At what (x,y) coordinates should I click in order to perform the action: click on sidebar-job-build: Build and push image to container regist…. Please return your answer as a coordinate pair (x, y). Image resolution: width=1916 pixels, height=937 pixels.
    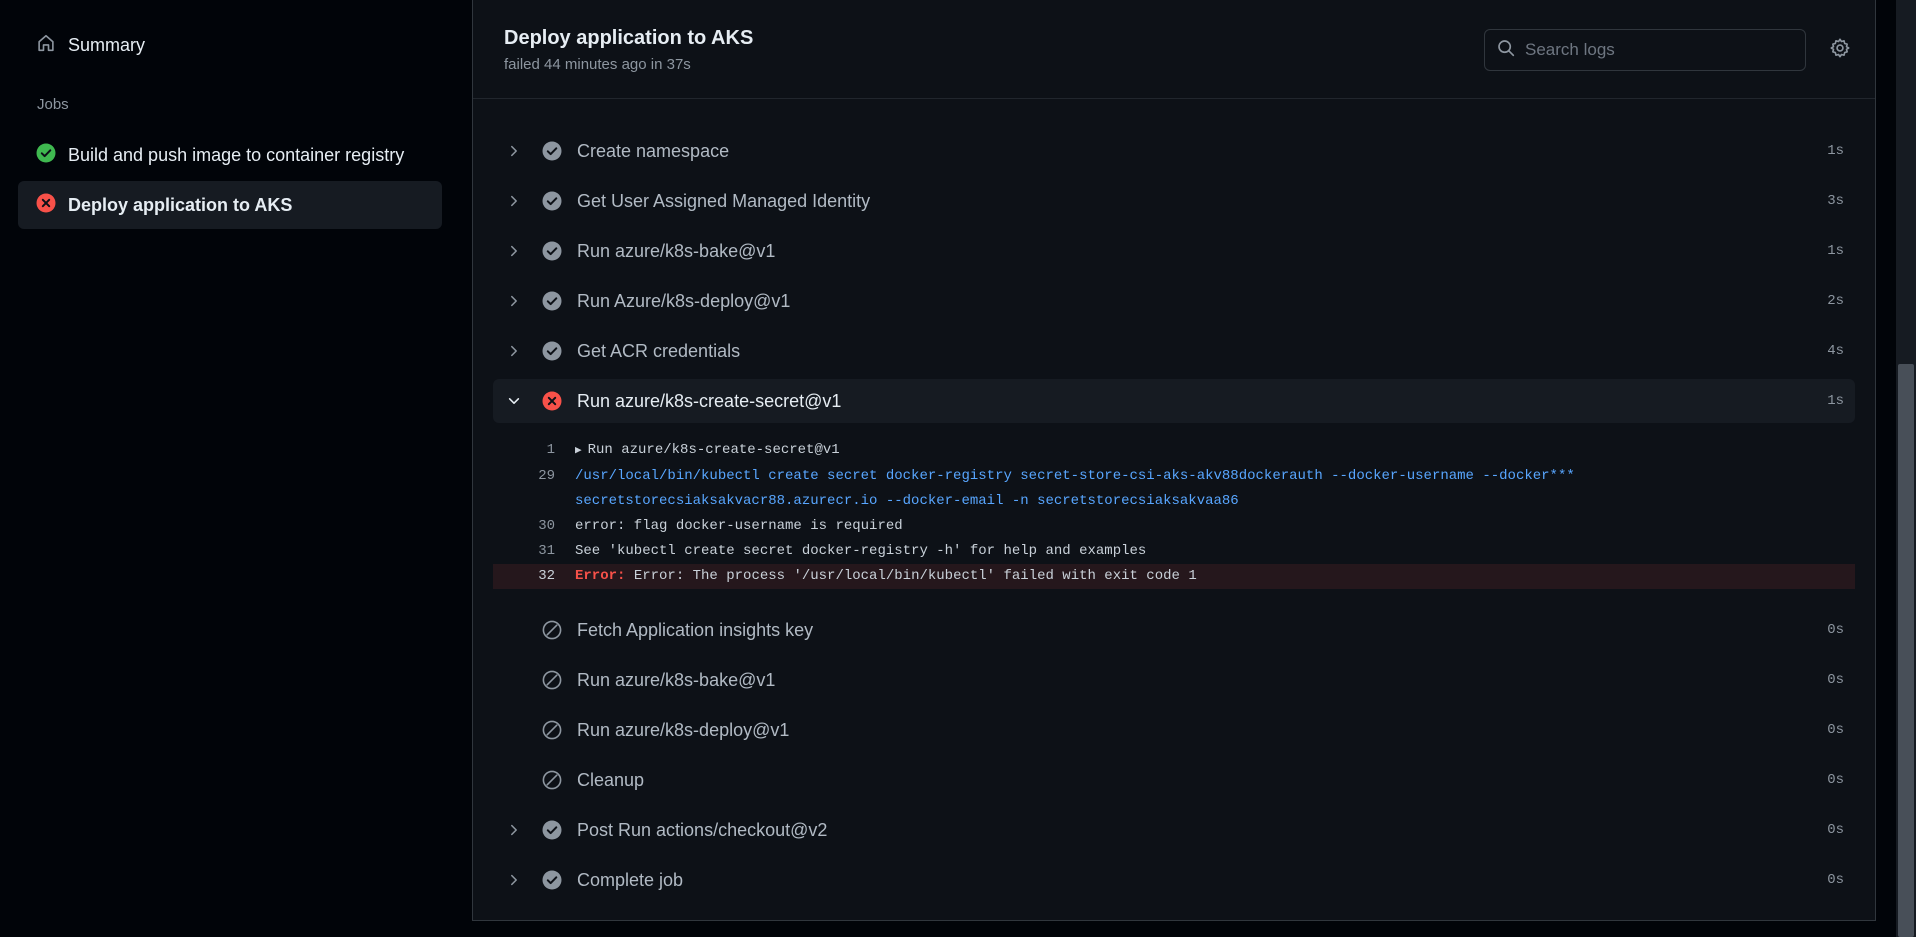
    Looking at the image, I should click on (230, 155).